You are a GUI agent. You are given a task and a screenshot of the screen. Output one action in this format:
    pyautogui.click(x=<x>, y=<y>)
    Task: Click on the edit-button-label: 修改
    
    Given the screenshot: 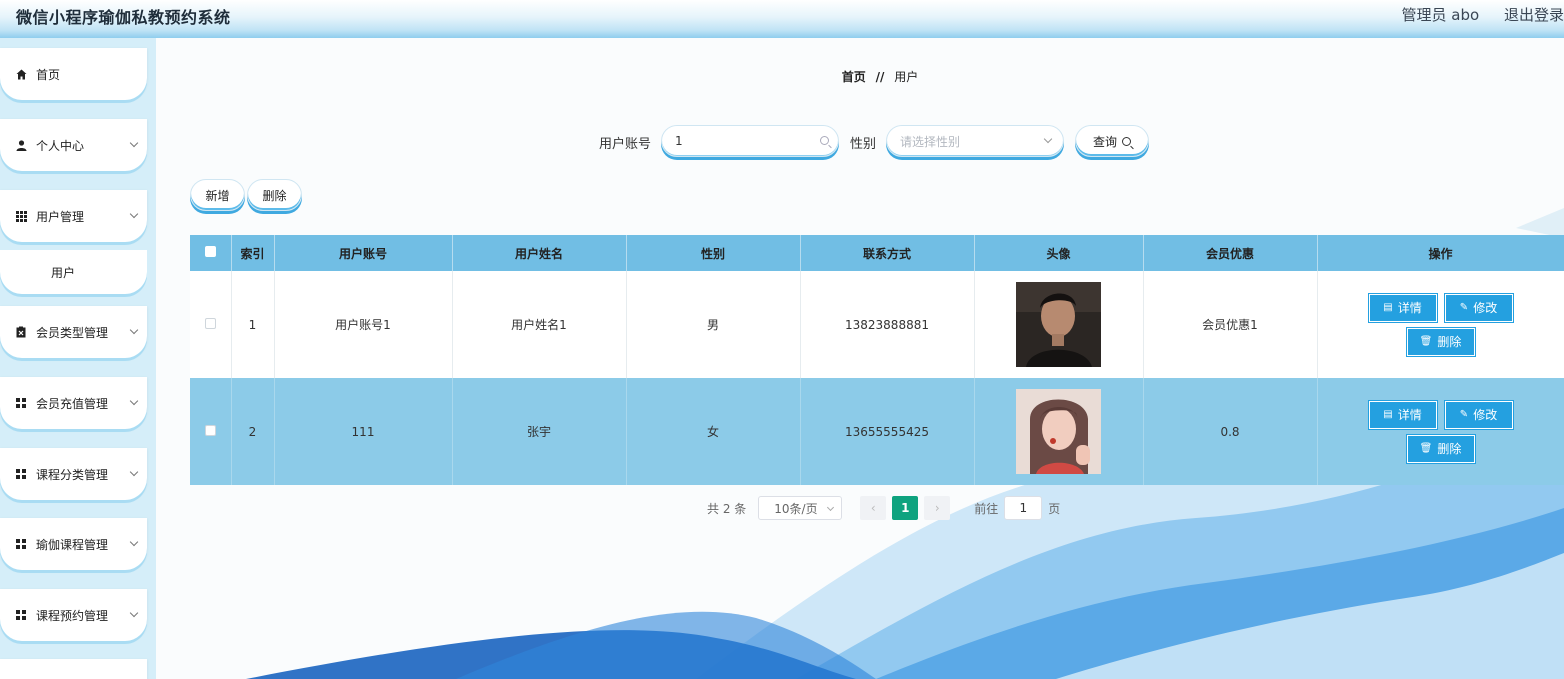 What is the action you would take?
    pyautogui.click(x=1485, y=308)
    